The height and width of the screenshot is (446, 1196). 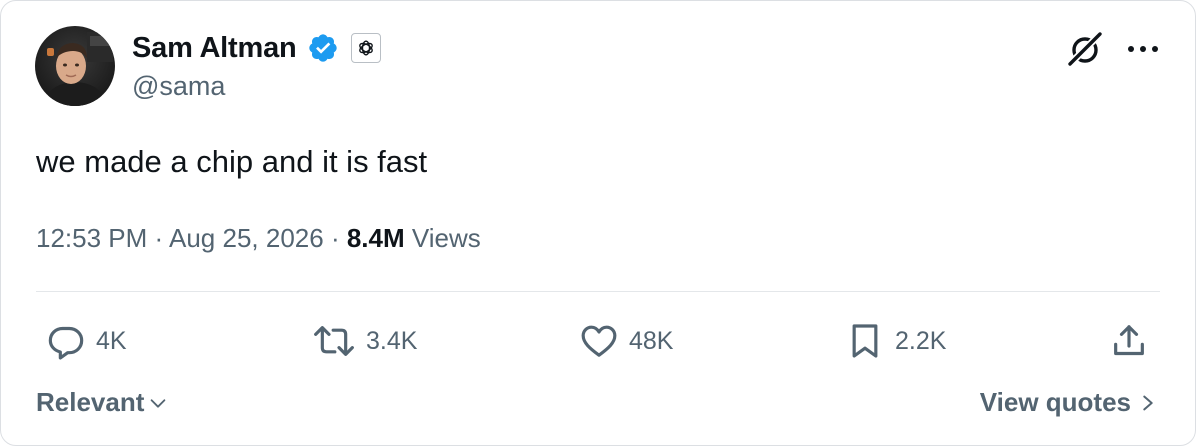 I want to click on divider, so click(x=598, y=291).